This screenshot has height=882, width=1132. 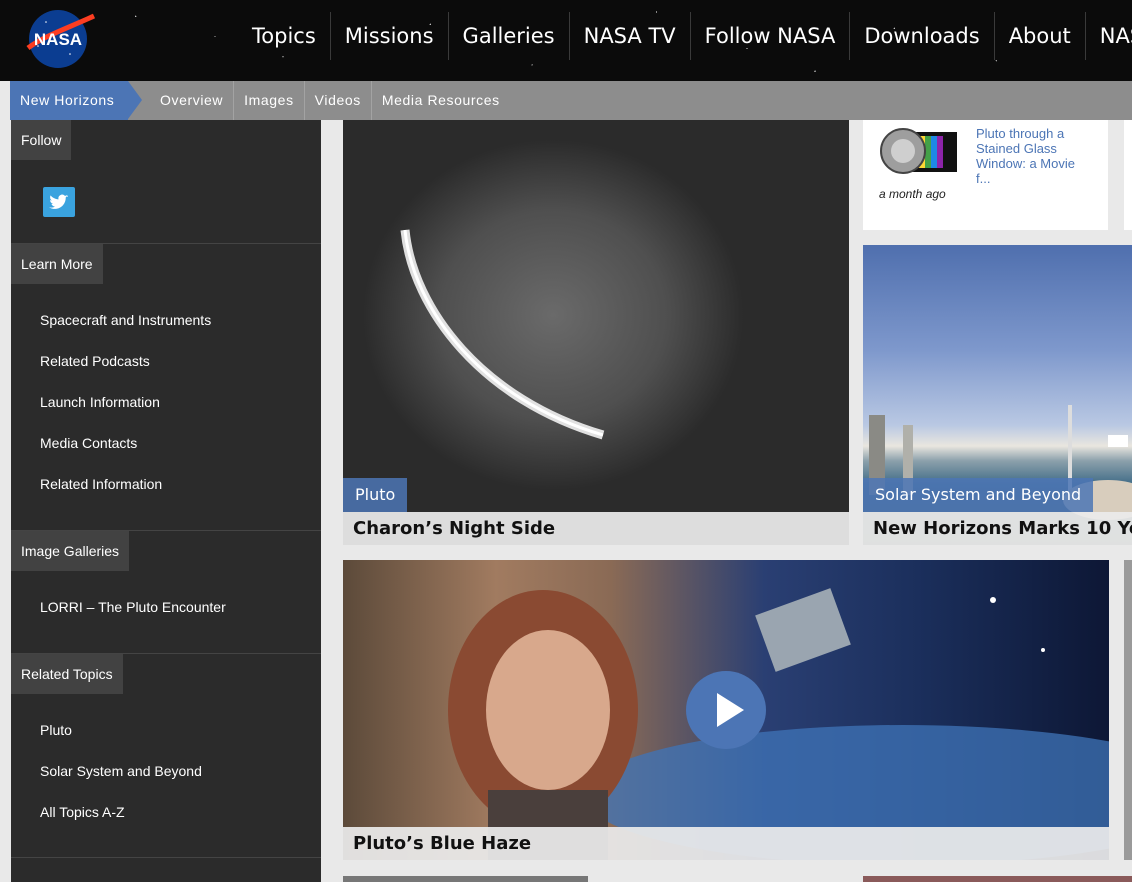 I want to click on related-topics-heading: Related Topics, so click(x=67, y=674).